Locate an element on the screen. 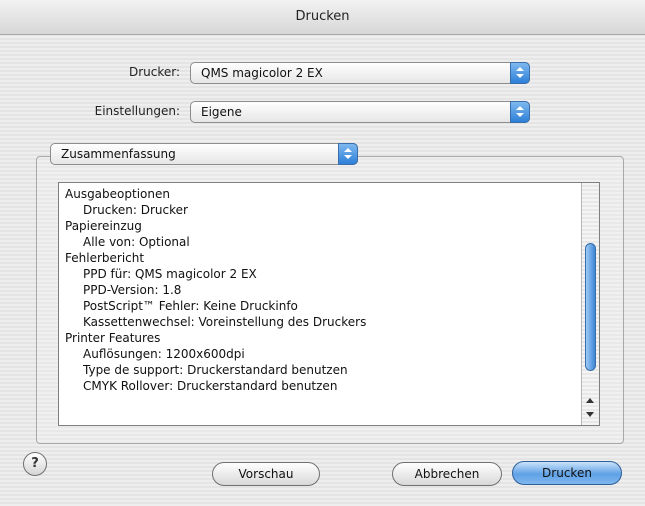  summary-line: Alle von: Optional is located at coordinates (136, 242).